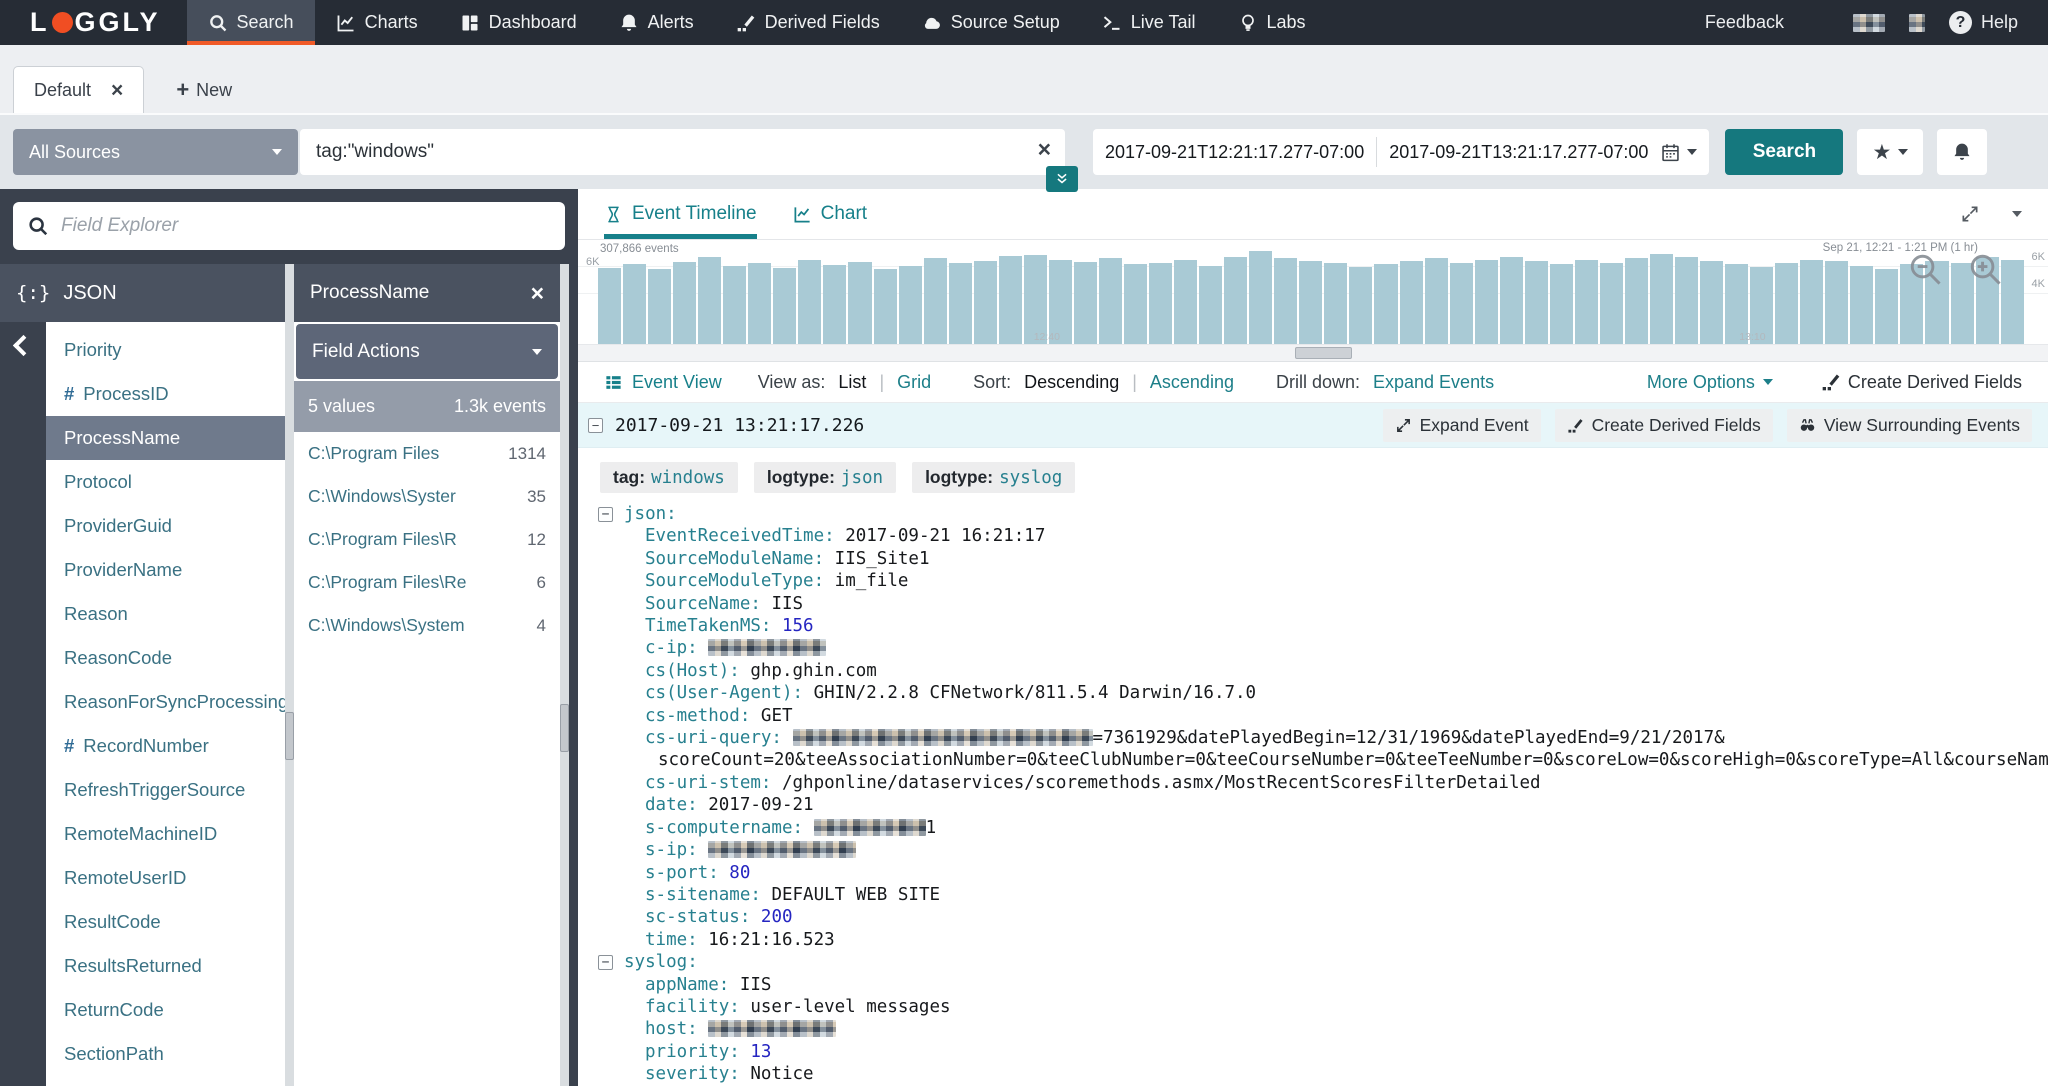 The width and height of the screenshot is (2048, 1086). I want to click on view-list-button: List, so click(852, 382).